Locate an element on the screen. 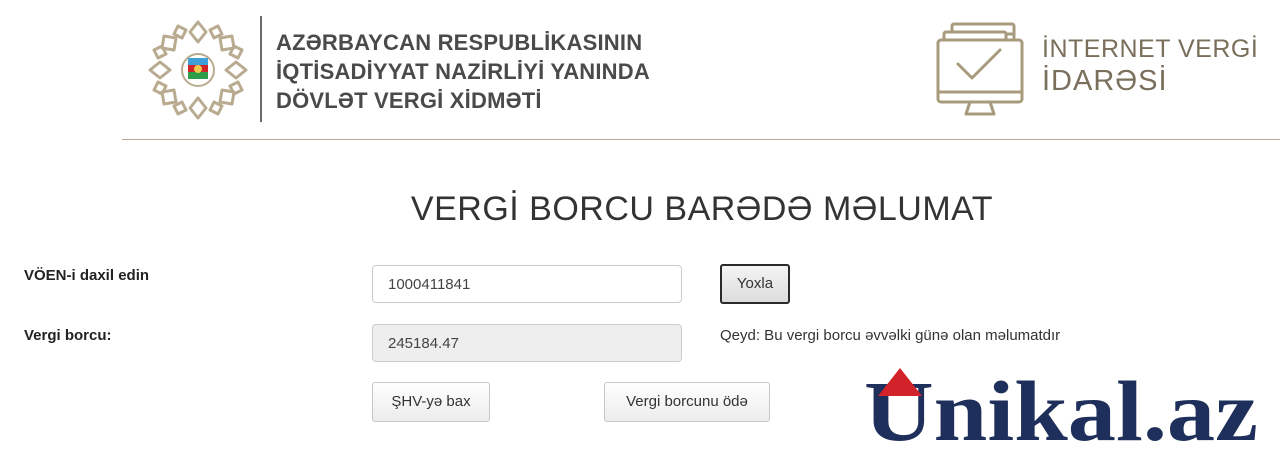 Image resolution: width=1280 pixels, height=464 pixels. unikal-watermark: Unikal.az is located at coordinates (1061, 409).